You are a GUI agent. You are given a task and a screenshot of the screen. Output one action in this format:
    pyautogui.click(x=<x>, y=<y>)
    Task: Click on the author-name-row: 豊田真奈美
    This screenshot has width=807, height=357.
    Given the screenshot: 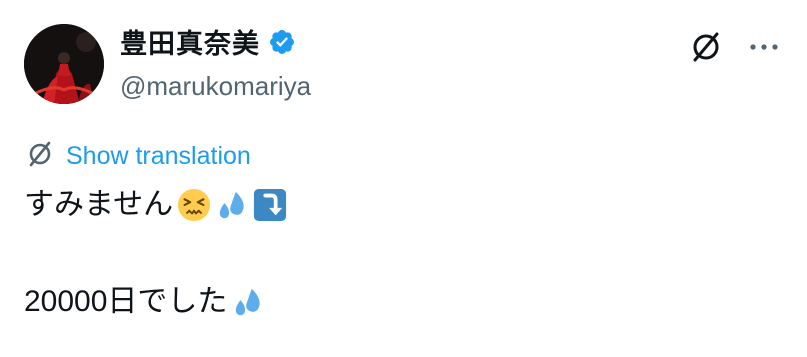 What is the action you would take?
    pyautogui.click(x=208, y=44)
    